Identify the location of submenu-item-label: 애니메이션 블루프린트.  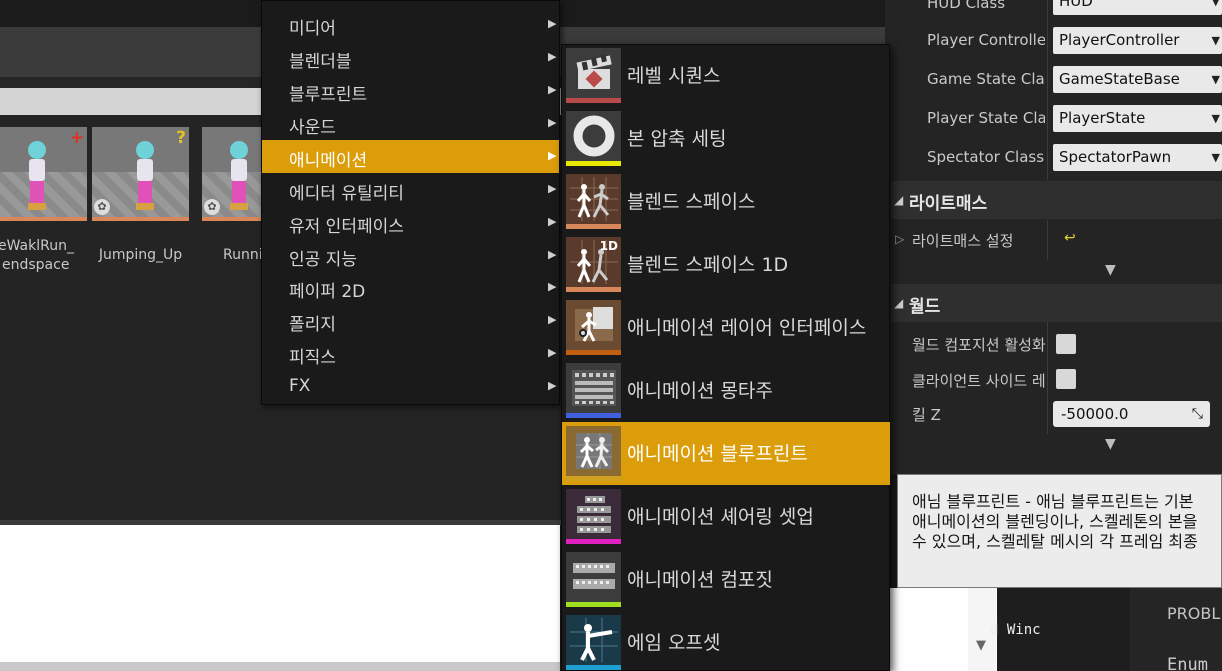
(717, 454).